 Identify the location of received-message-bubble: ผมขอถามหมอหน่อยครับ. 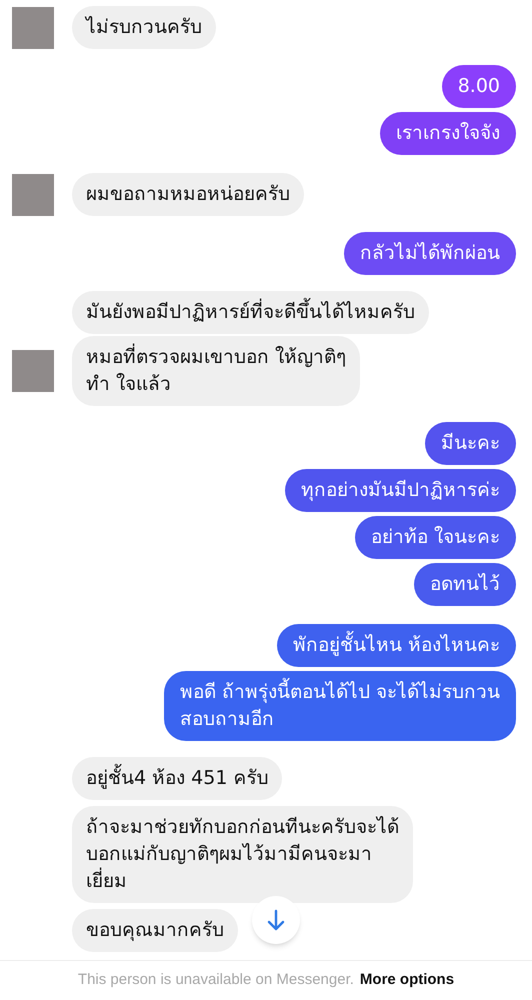
(188, 194).